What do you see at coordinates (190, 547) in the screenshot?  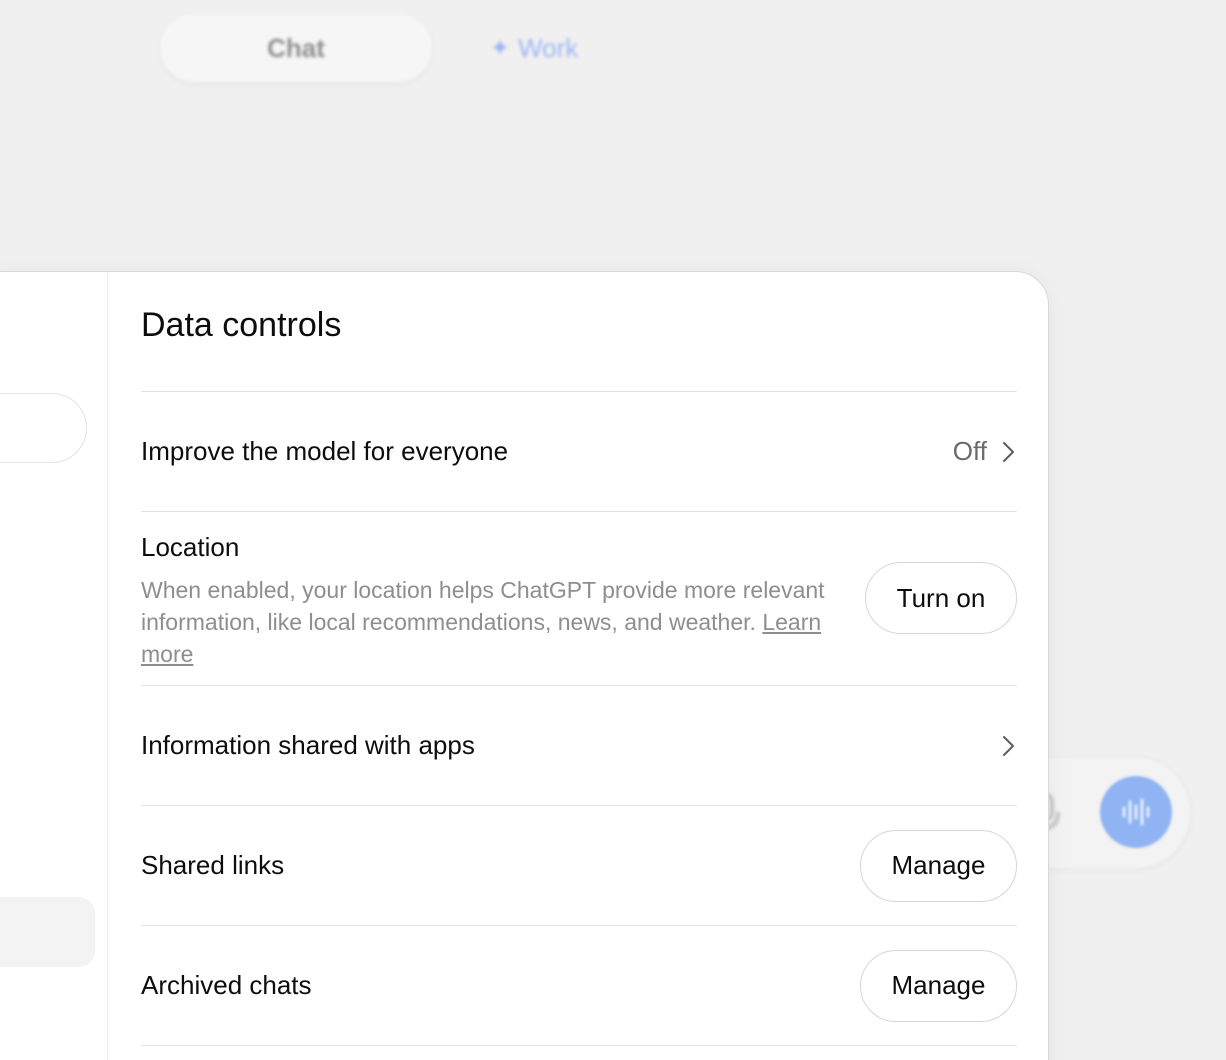 I see `location-label: Location` at bounding box center [190, 547].